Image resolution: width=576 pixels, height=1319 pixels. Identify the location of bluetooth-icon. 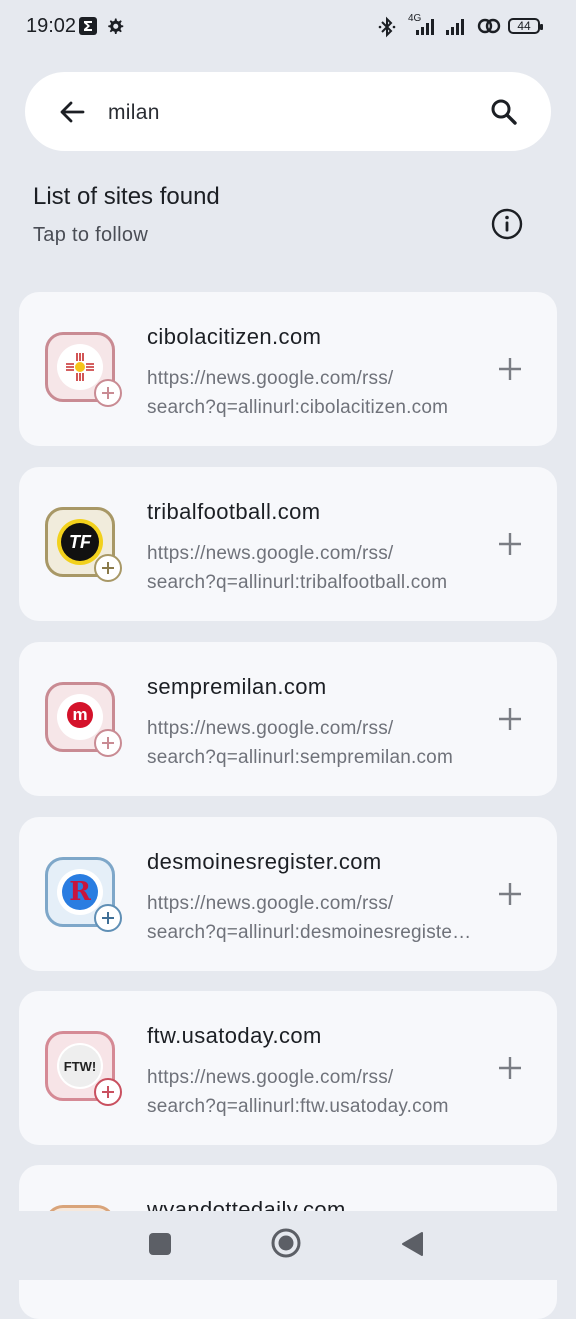
(387, 27).